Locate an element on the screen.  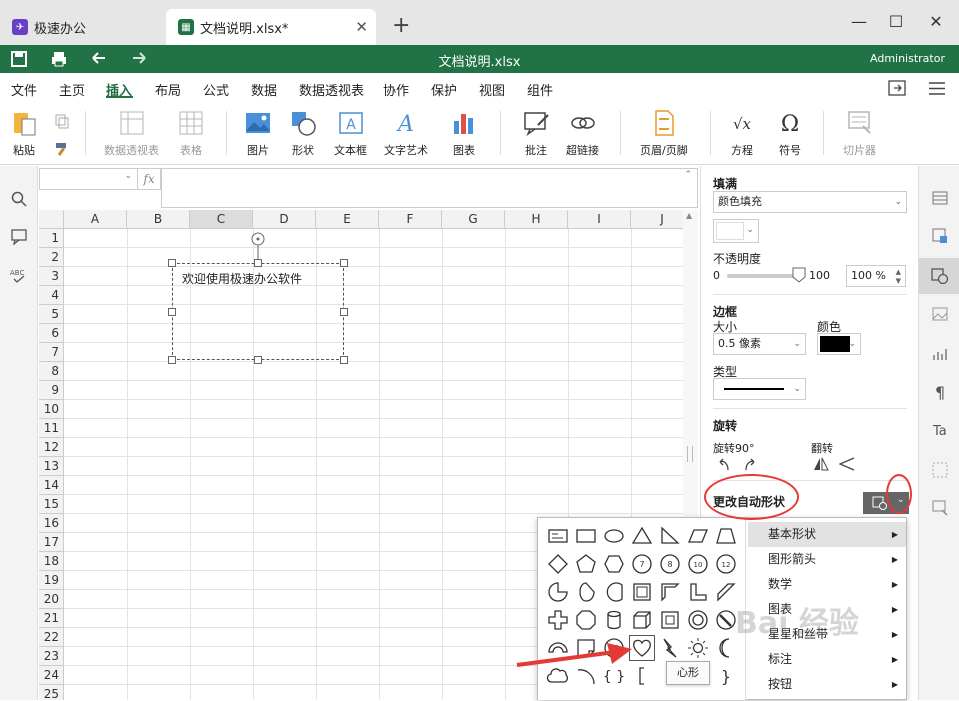
lightning-bolt-shape-icon is located at coordinates (670, 648).